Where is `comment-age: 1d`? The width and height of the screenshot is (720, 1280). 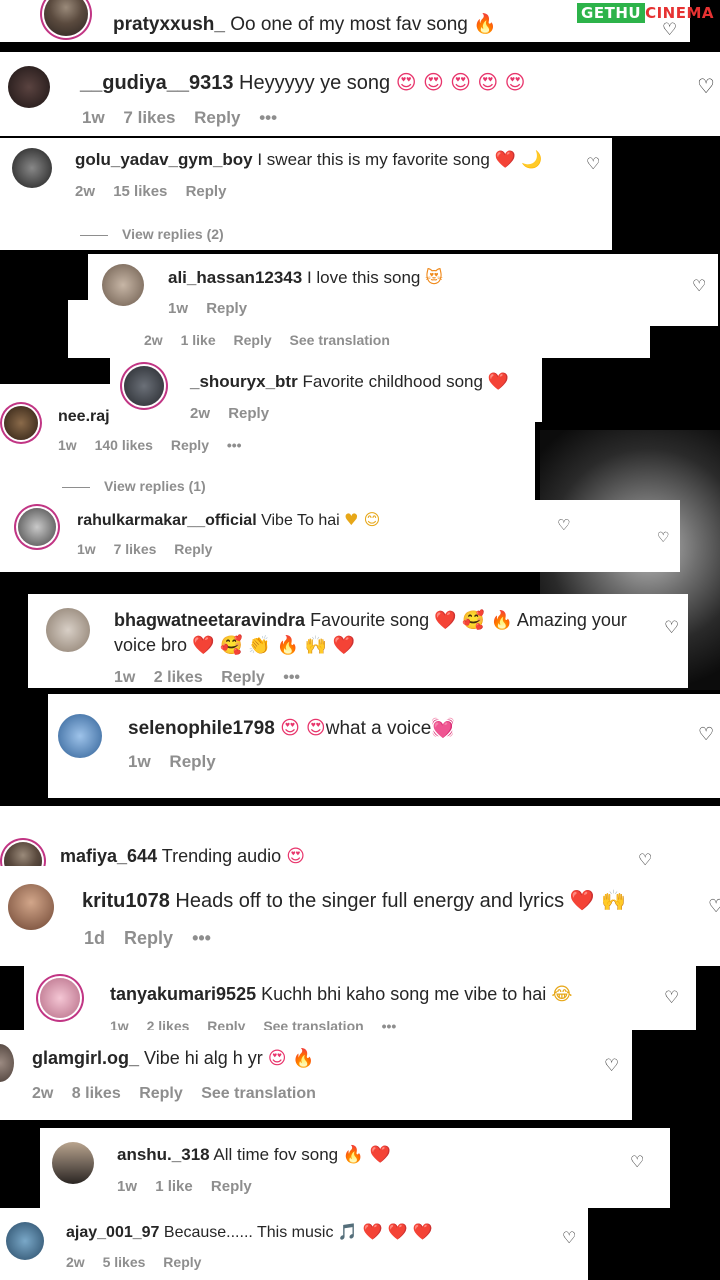 comment-age: 1d is located at coordinates (95, 938).